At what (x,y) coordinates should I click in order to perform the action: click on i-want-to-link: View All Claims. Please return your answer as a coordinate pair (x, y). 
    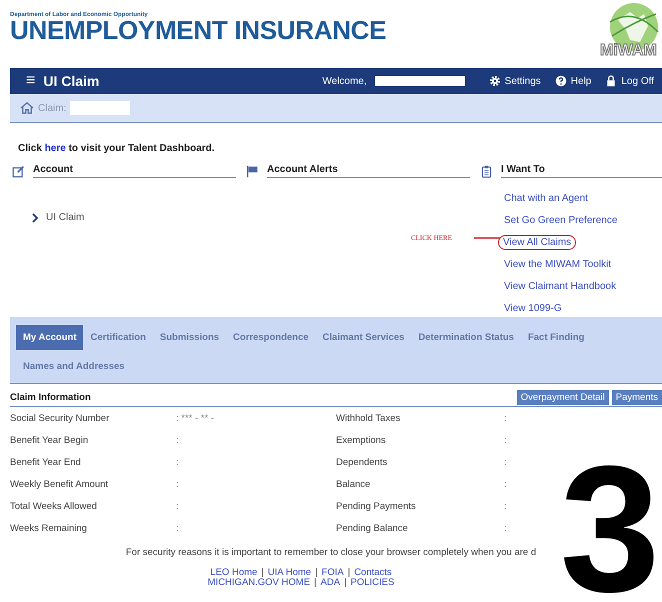
    Looking at the image, I should click on (537, 242).